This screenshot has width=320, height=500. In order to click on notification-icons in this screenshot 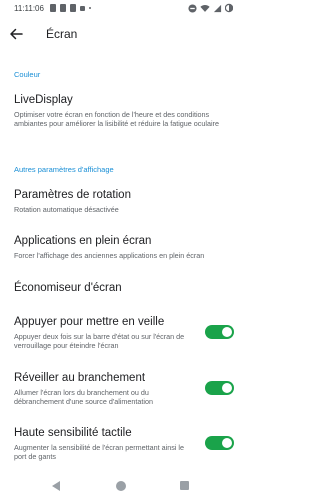, I will do `click(70, 8)`.